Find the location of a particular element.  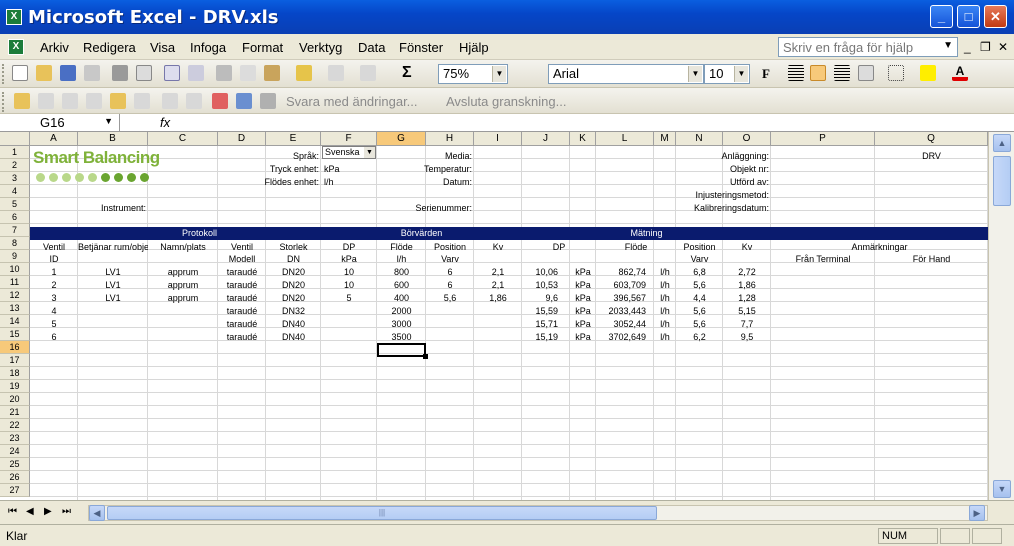

row-header-6: 6 is located at coordinates (15, 217).